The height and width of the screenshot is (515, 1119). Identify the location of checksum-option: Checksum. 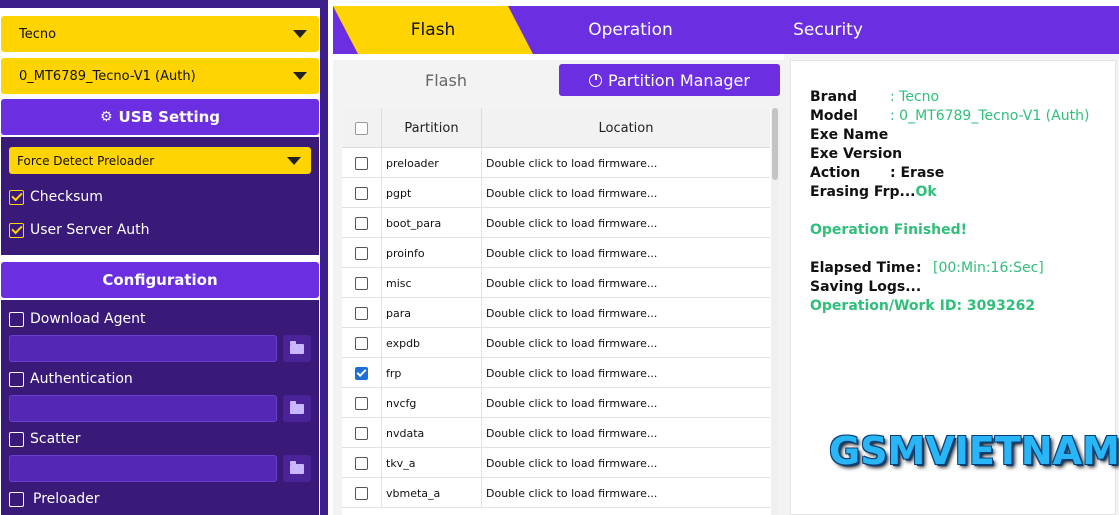
(56, 197).